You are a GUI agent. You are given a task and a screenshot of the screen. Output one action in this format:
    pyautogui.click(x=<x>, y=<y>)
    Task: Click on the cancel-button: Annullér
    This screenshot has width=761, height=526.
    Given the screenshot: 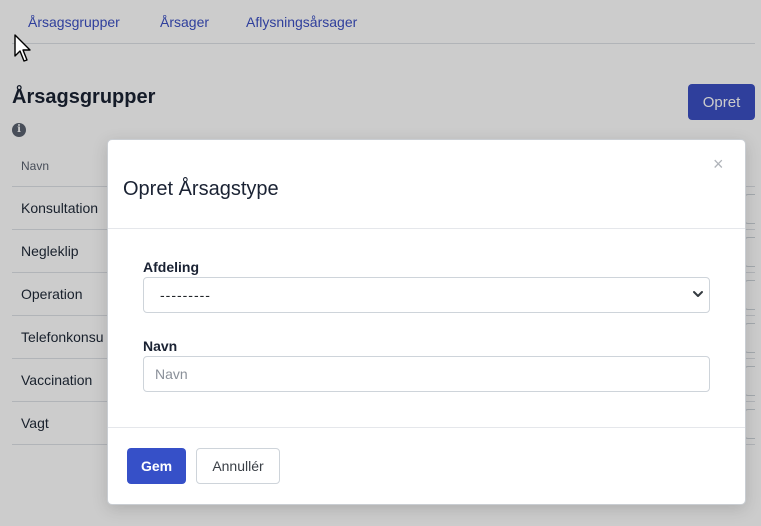 What is the action you would take?
    pyautogui.click(x=238, y=466)
    